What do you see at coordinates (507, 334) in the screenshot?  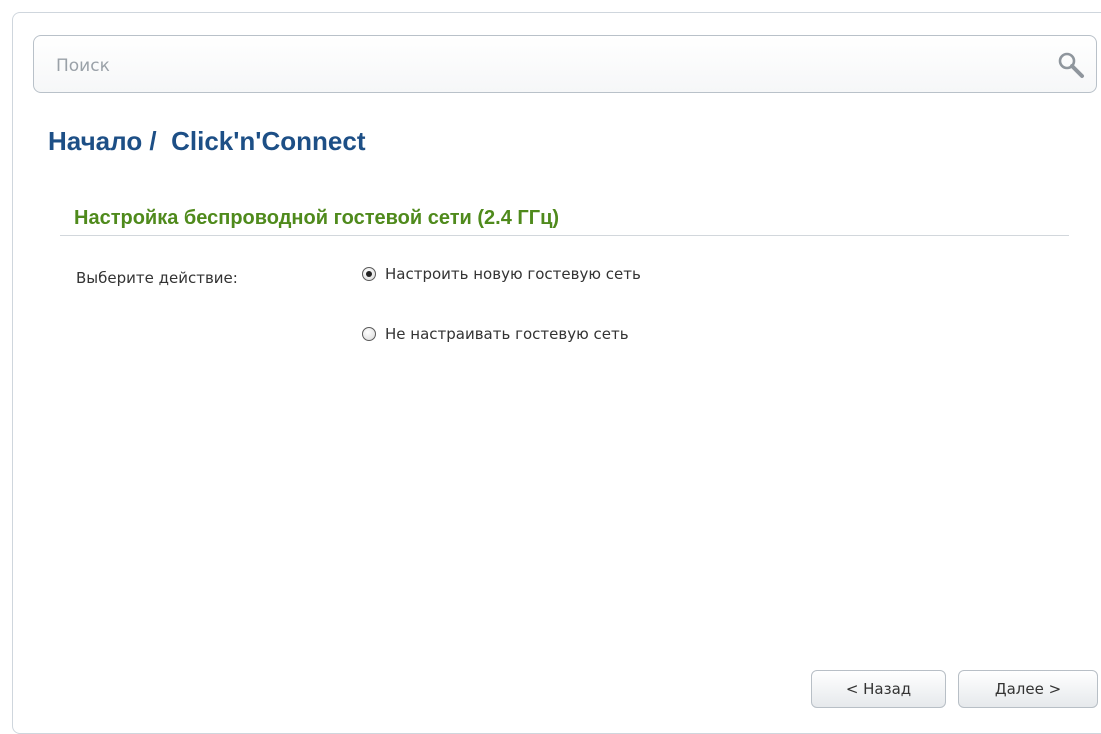 I see `radio-option-label: Не настраивать гостевую сеть` at bounding box center [507, 334].